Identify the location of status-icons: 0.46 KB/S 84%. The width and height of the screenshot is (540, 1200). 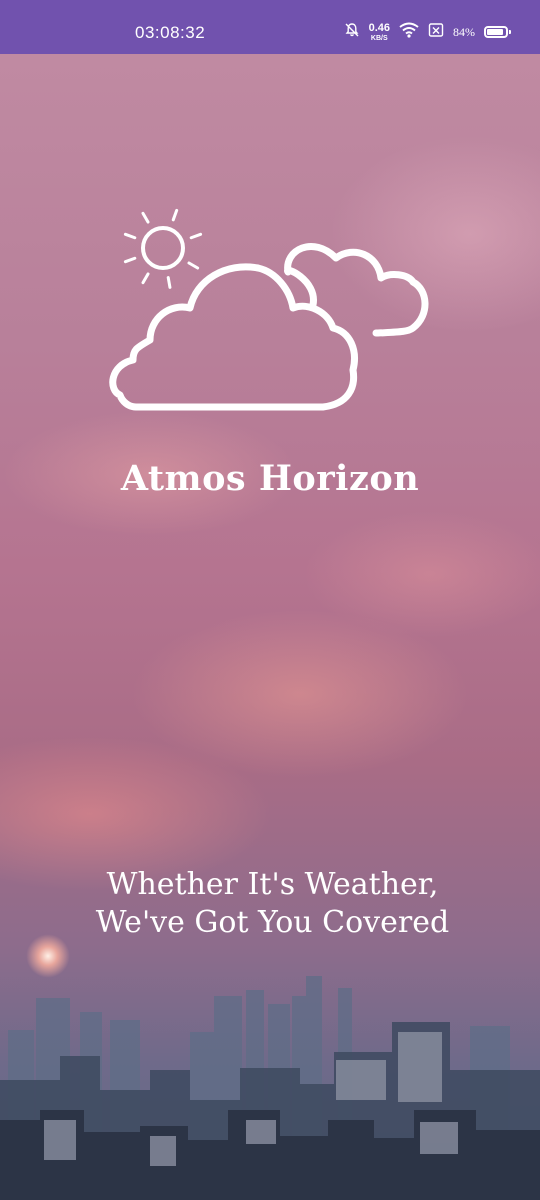
(427, 31).